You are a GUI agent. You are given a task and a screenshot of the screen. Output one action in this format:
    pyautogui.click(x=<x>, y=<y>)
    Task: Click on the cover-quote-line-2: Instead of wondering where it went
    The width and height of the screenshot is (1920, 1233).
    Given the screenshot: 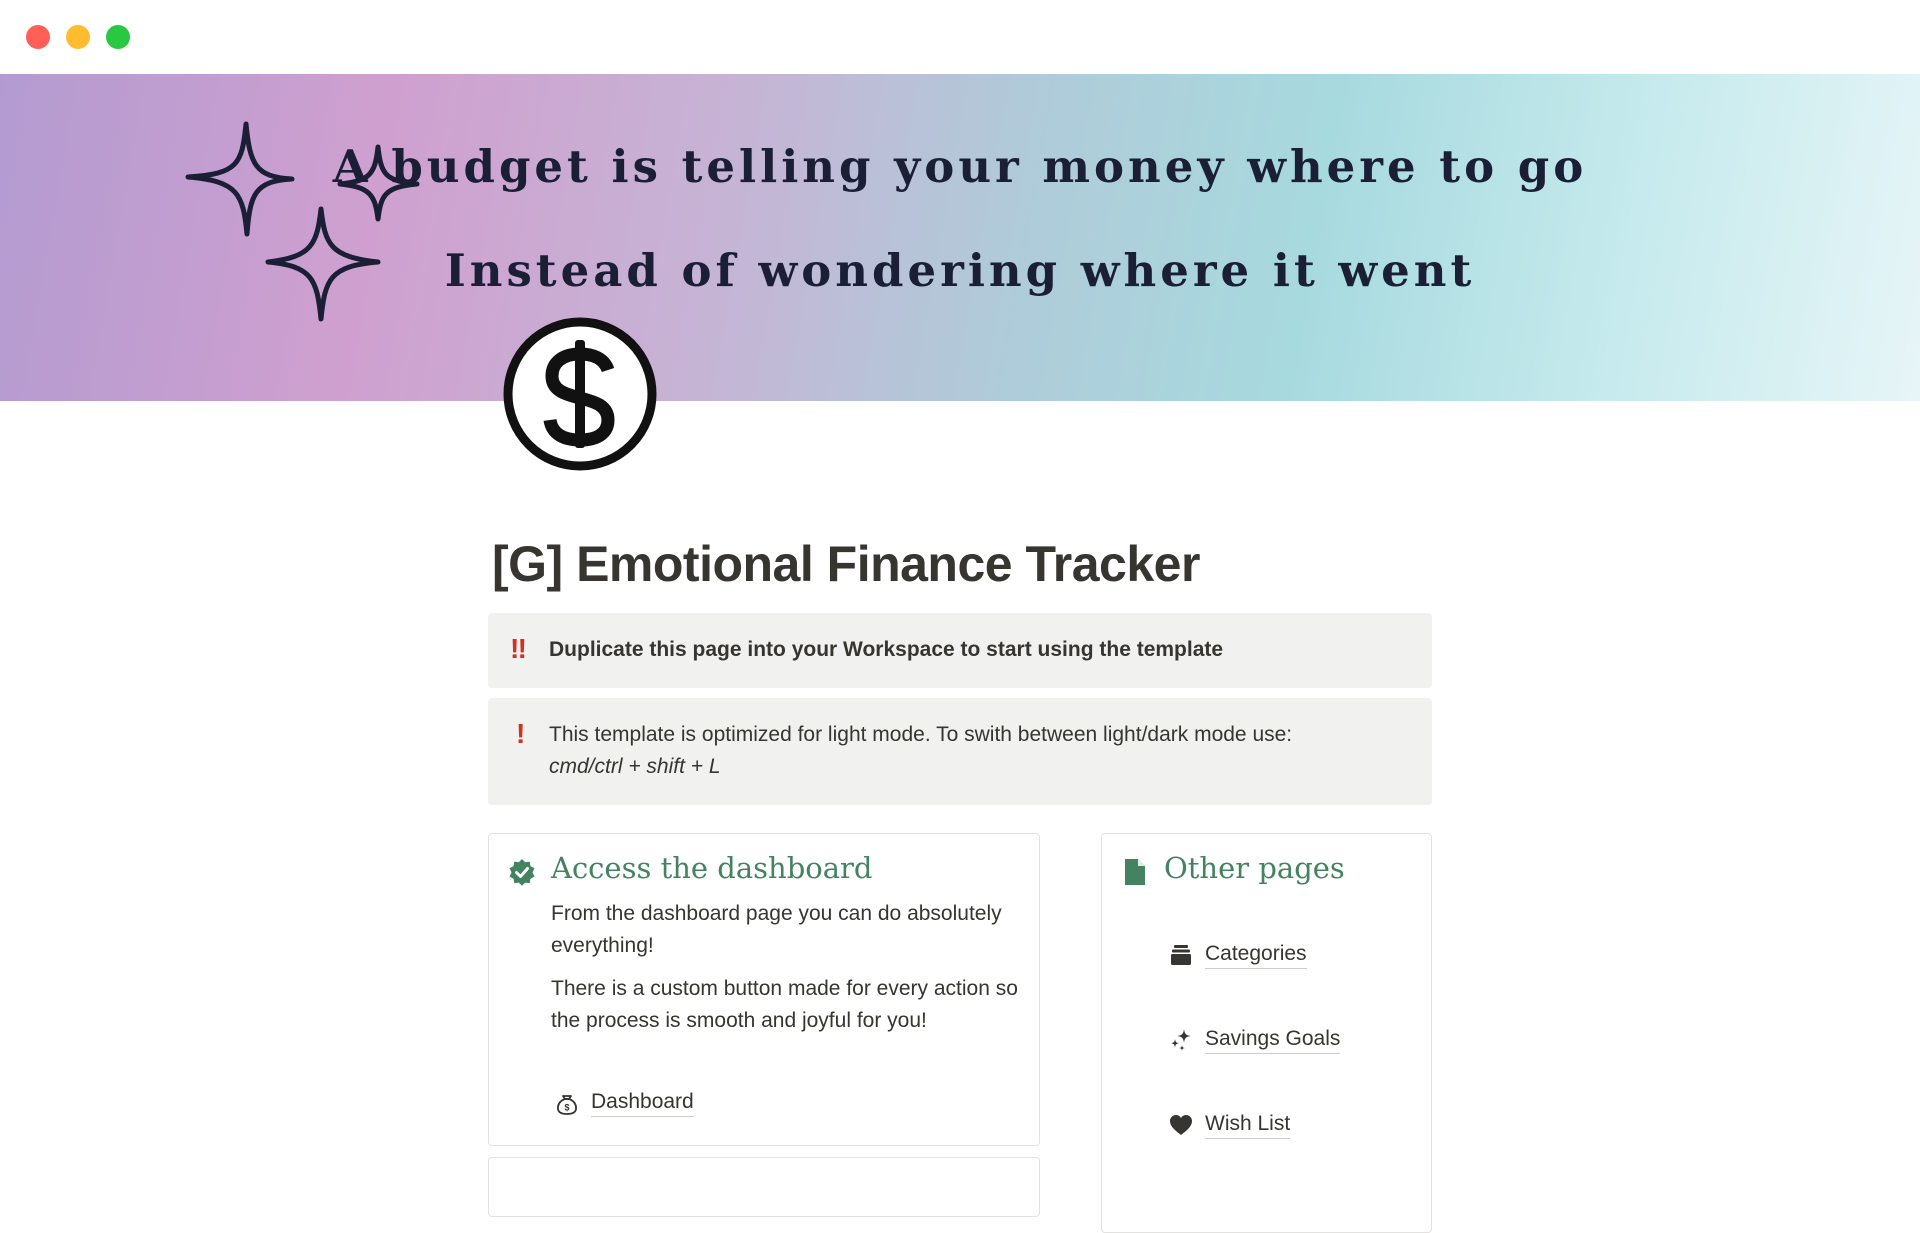 What is the action you would take?
    pyautogui.click(x=960, y=270)
    